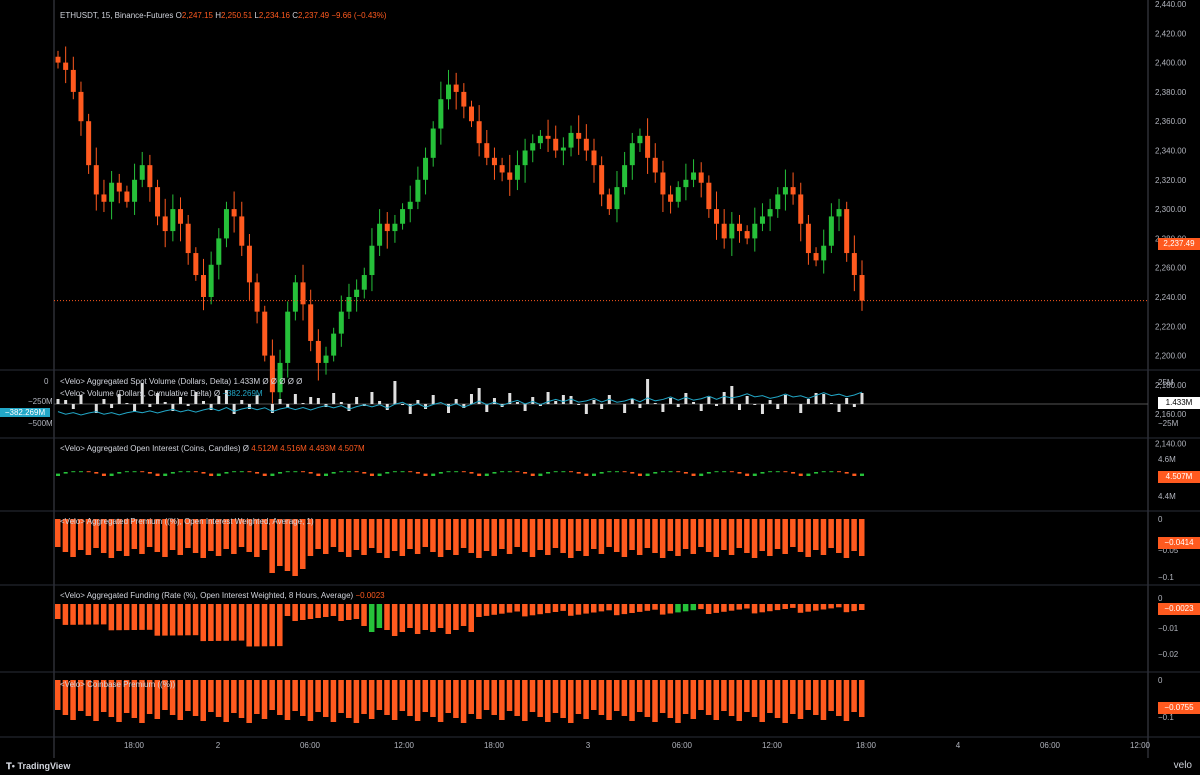  Describe the element at coordinates (1168, 654) in the screenshot. I see `right-axis-label: −0.02` at that location.